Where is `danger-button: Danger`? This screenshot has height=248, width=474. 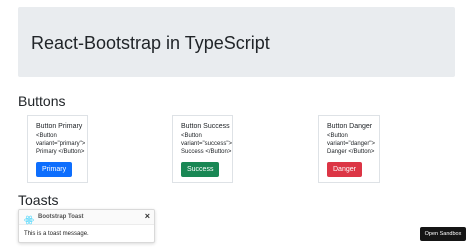 danger-button: Danger is located at coordinates (344, 169).